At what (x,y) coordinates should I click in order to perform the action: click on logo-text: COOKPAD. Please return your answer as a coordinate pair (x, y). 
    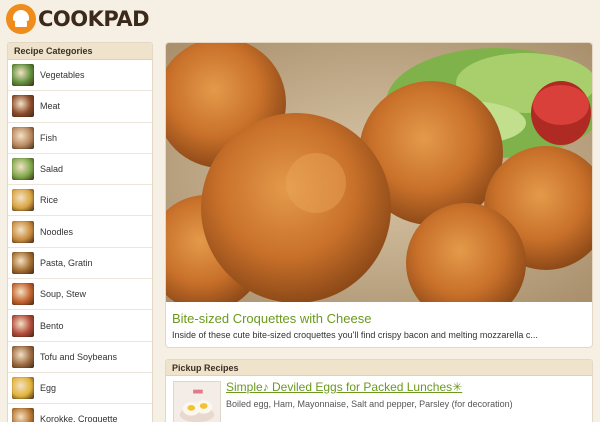
    Looking at the image, I should click on (94, 19).